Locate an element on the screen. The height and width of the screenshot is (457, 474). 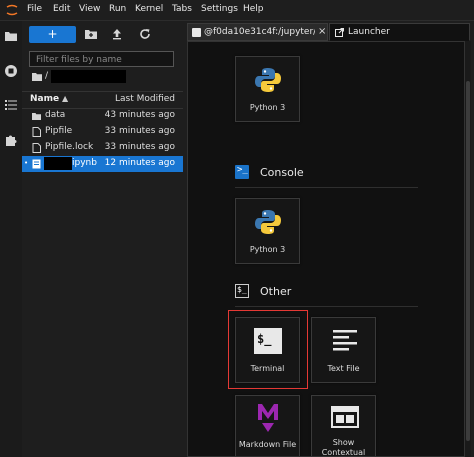
tab-label: @f0da10e31c4f:/jupyter/note is located at coordinates (259, 32).